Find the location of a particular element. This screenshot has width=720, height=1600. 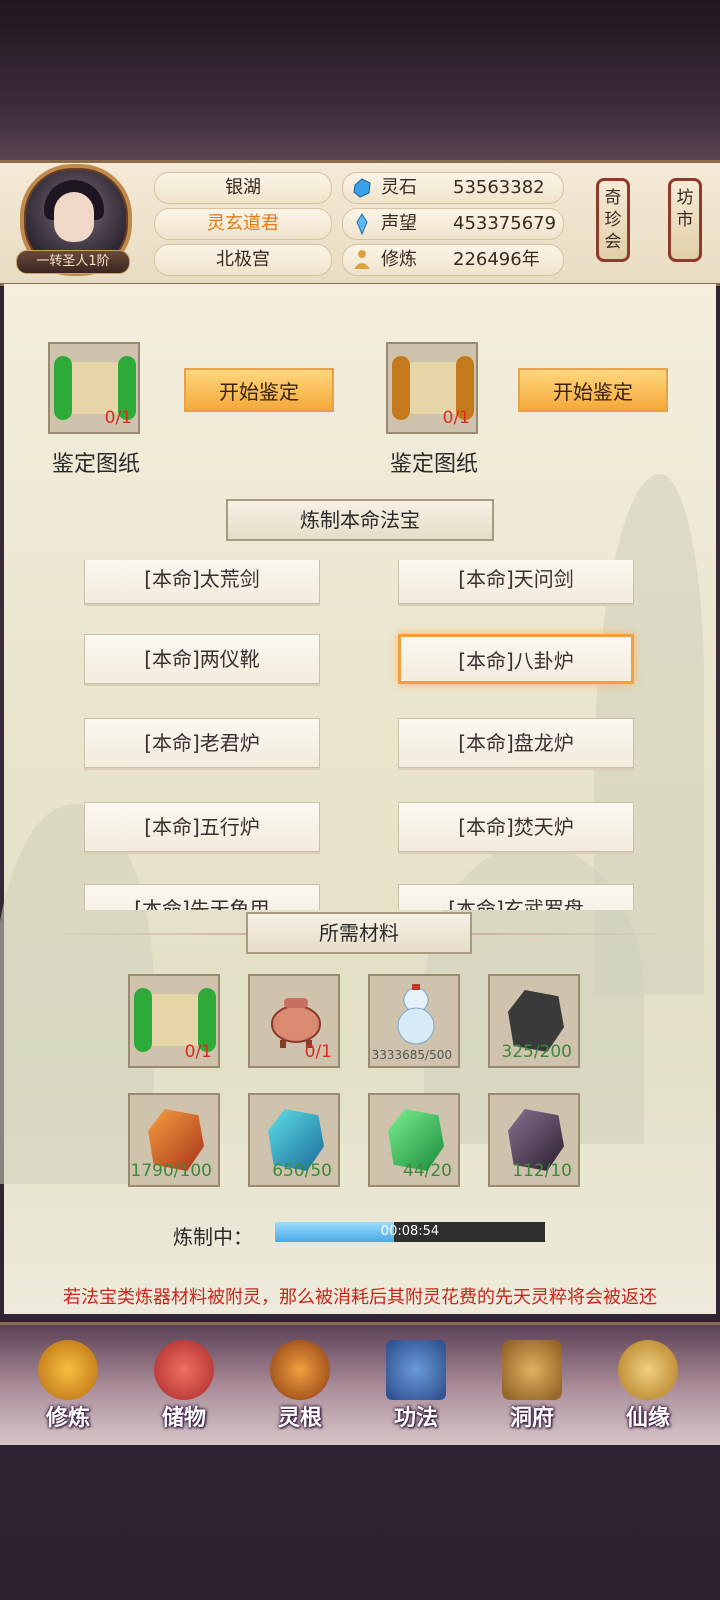

incense-burner-icon is located at coordinates (296, 1023).